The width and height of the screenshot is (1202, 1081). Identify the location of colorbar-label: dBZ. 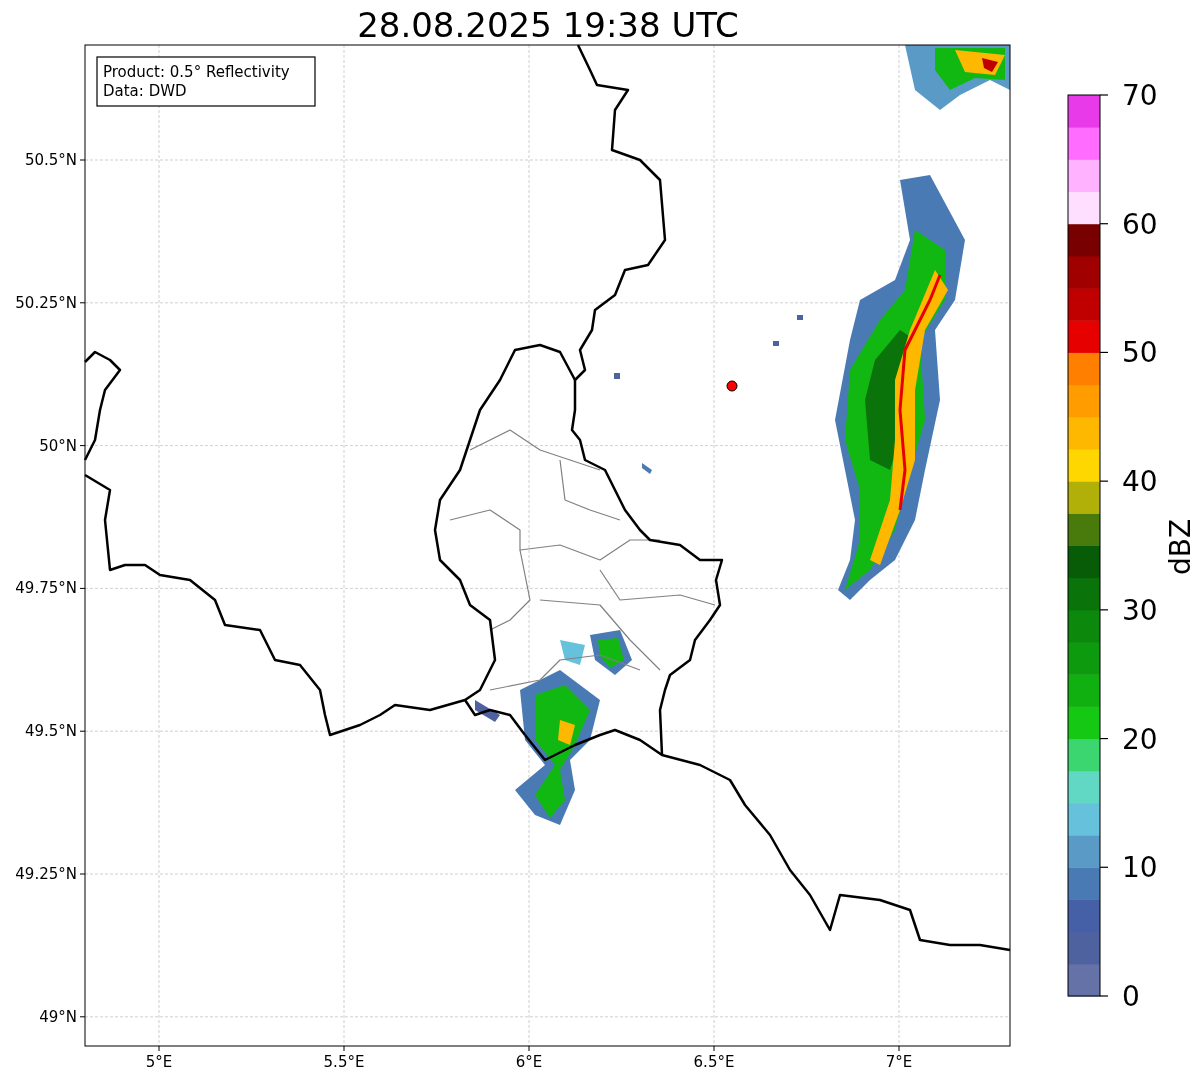
(1180, 547).